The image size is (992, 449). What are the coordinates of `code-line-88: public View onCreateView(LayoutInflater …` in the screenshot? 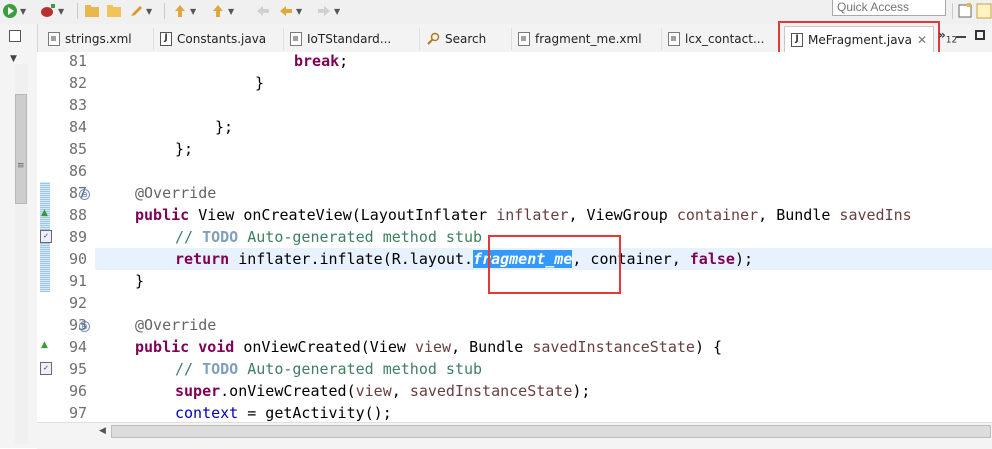 It's located at (523, 215).